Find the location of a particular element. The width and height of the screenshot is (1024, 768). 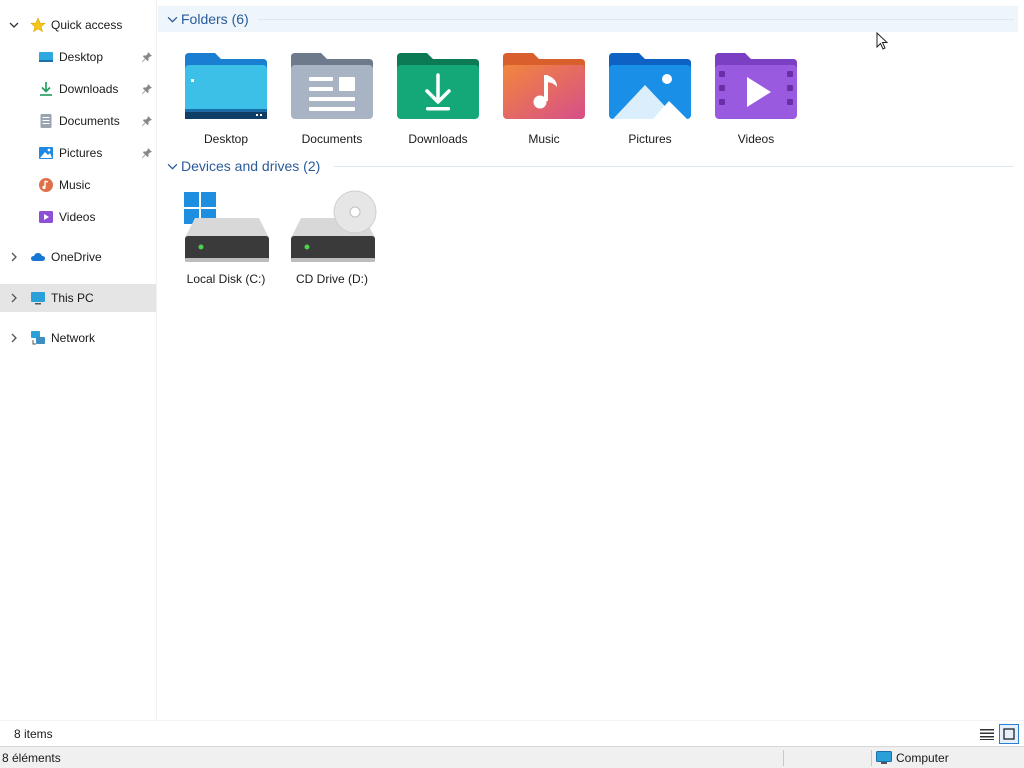

nav-item-downloads: Downloads is located at coordinates (78, 89).